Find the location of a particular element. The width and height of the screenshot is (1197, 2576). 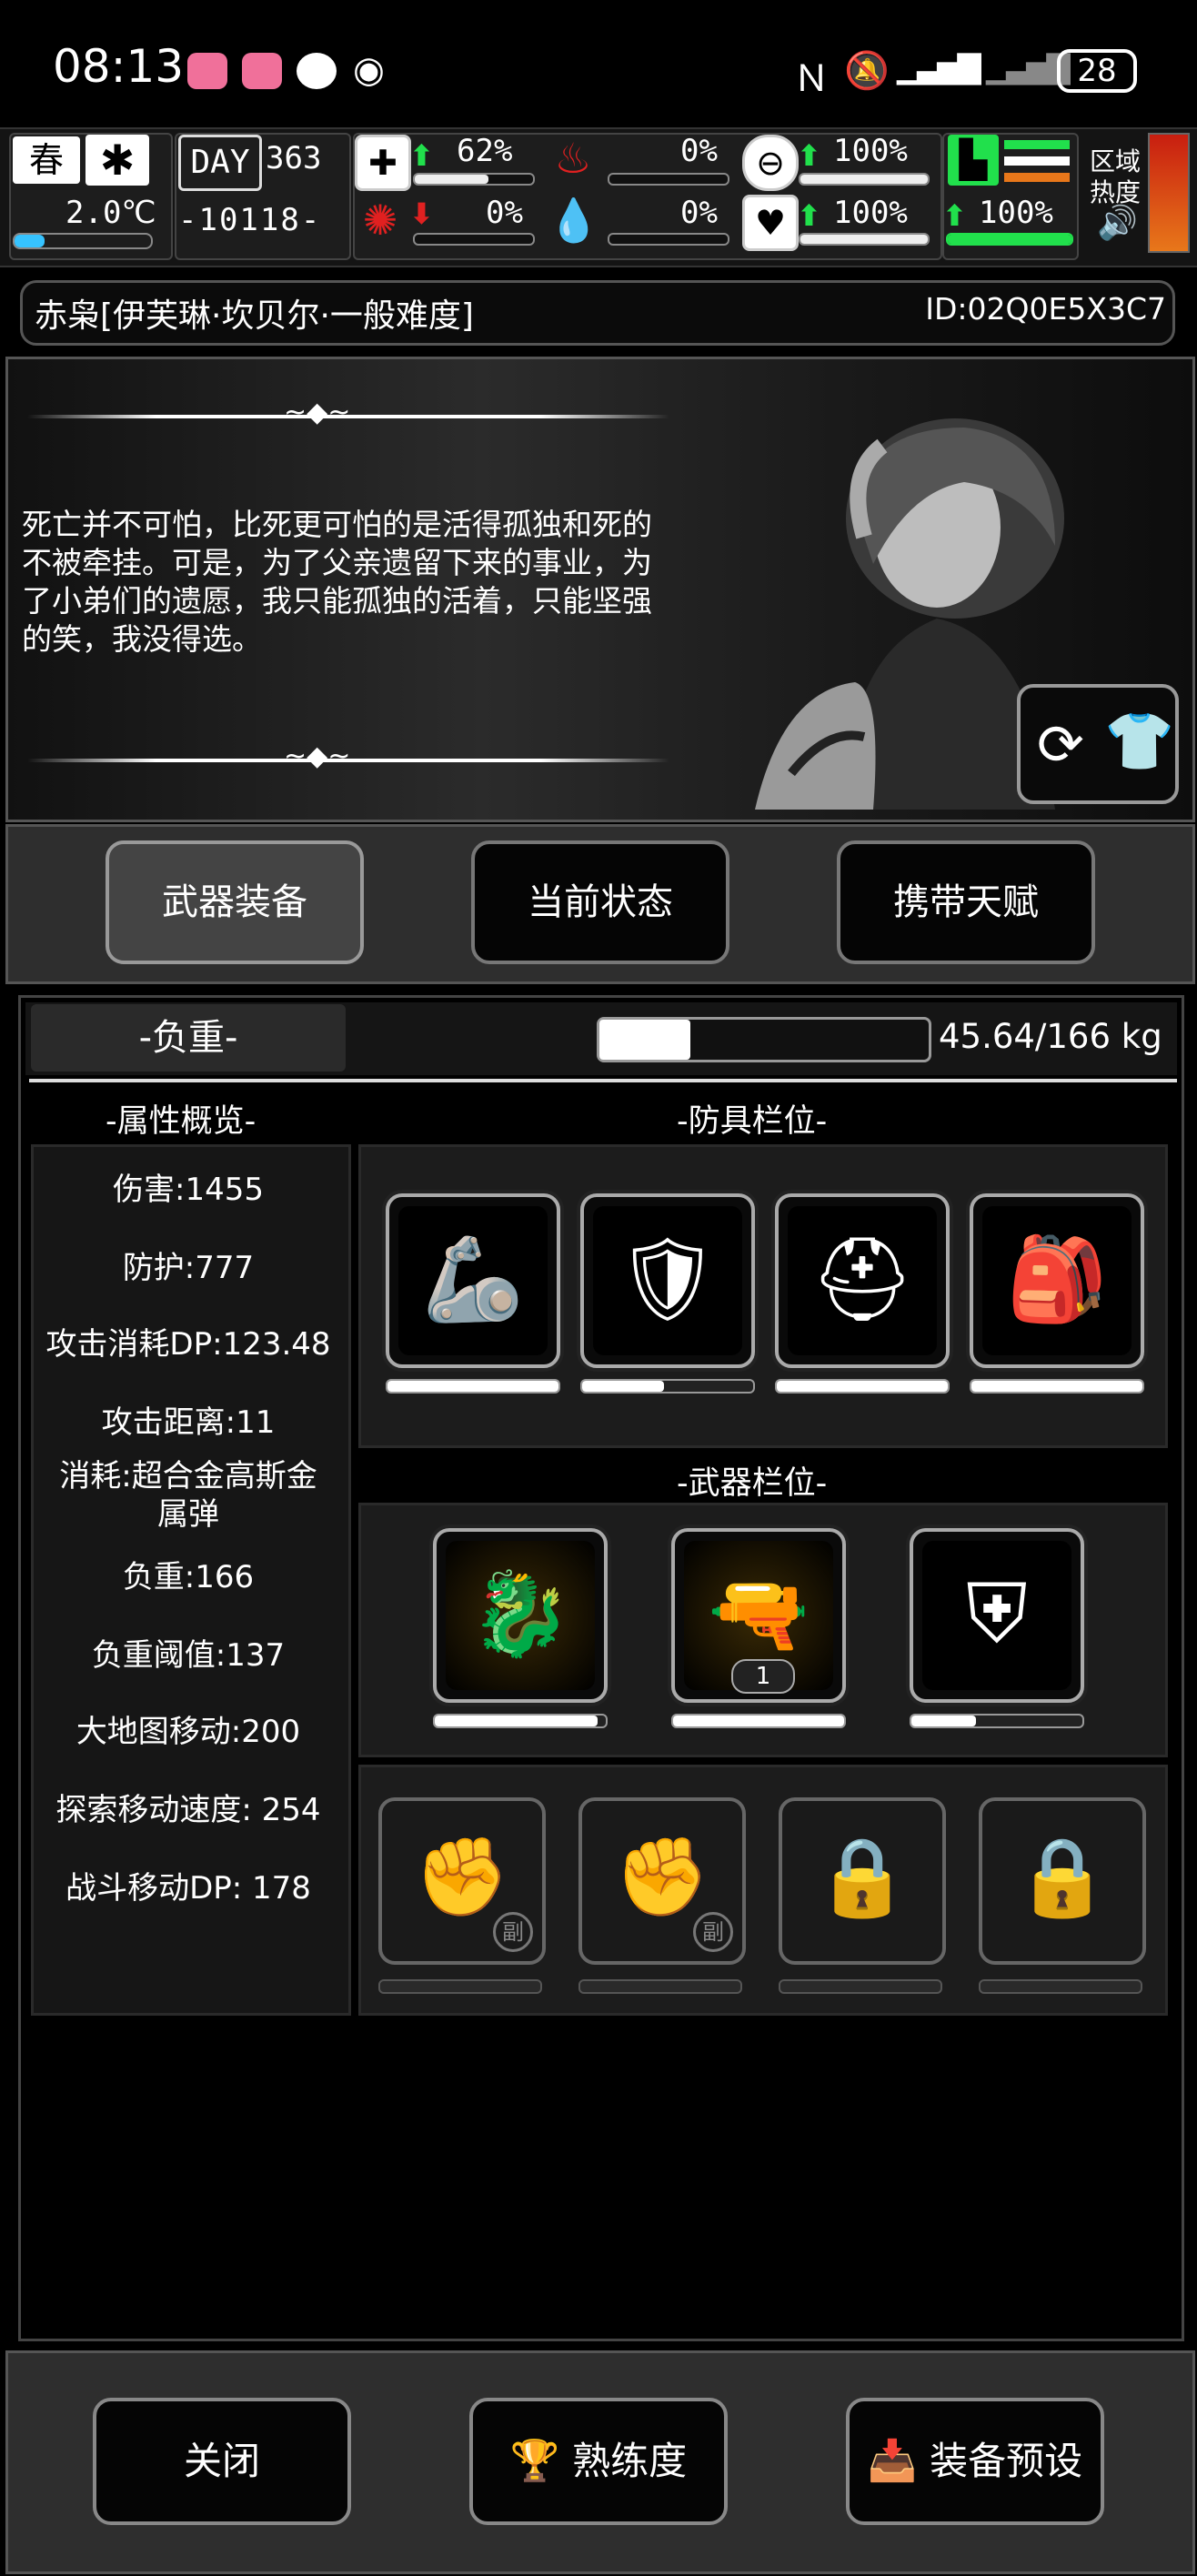

food-value: 0% is located at coordinates (699, 151).